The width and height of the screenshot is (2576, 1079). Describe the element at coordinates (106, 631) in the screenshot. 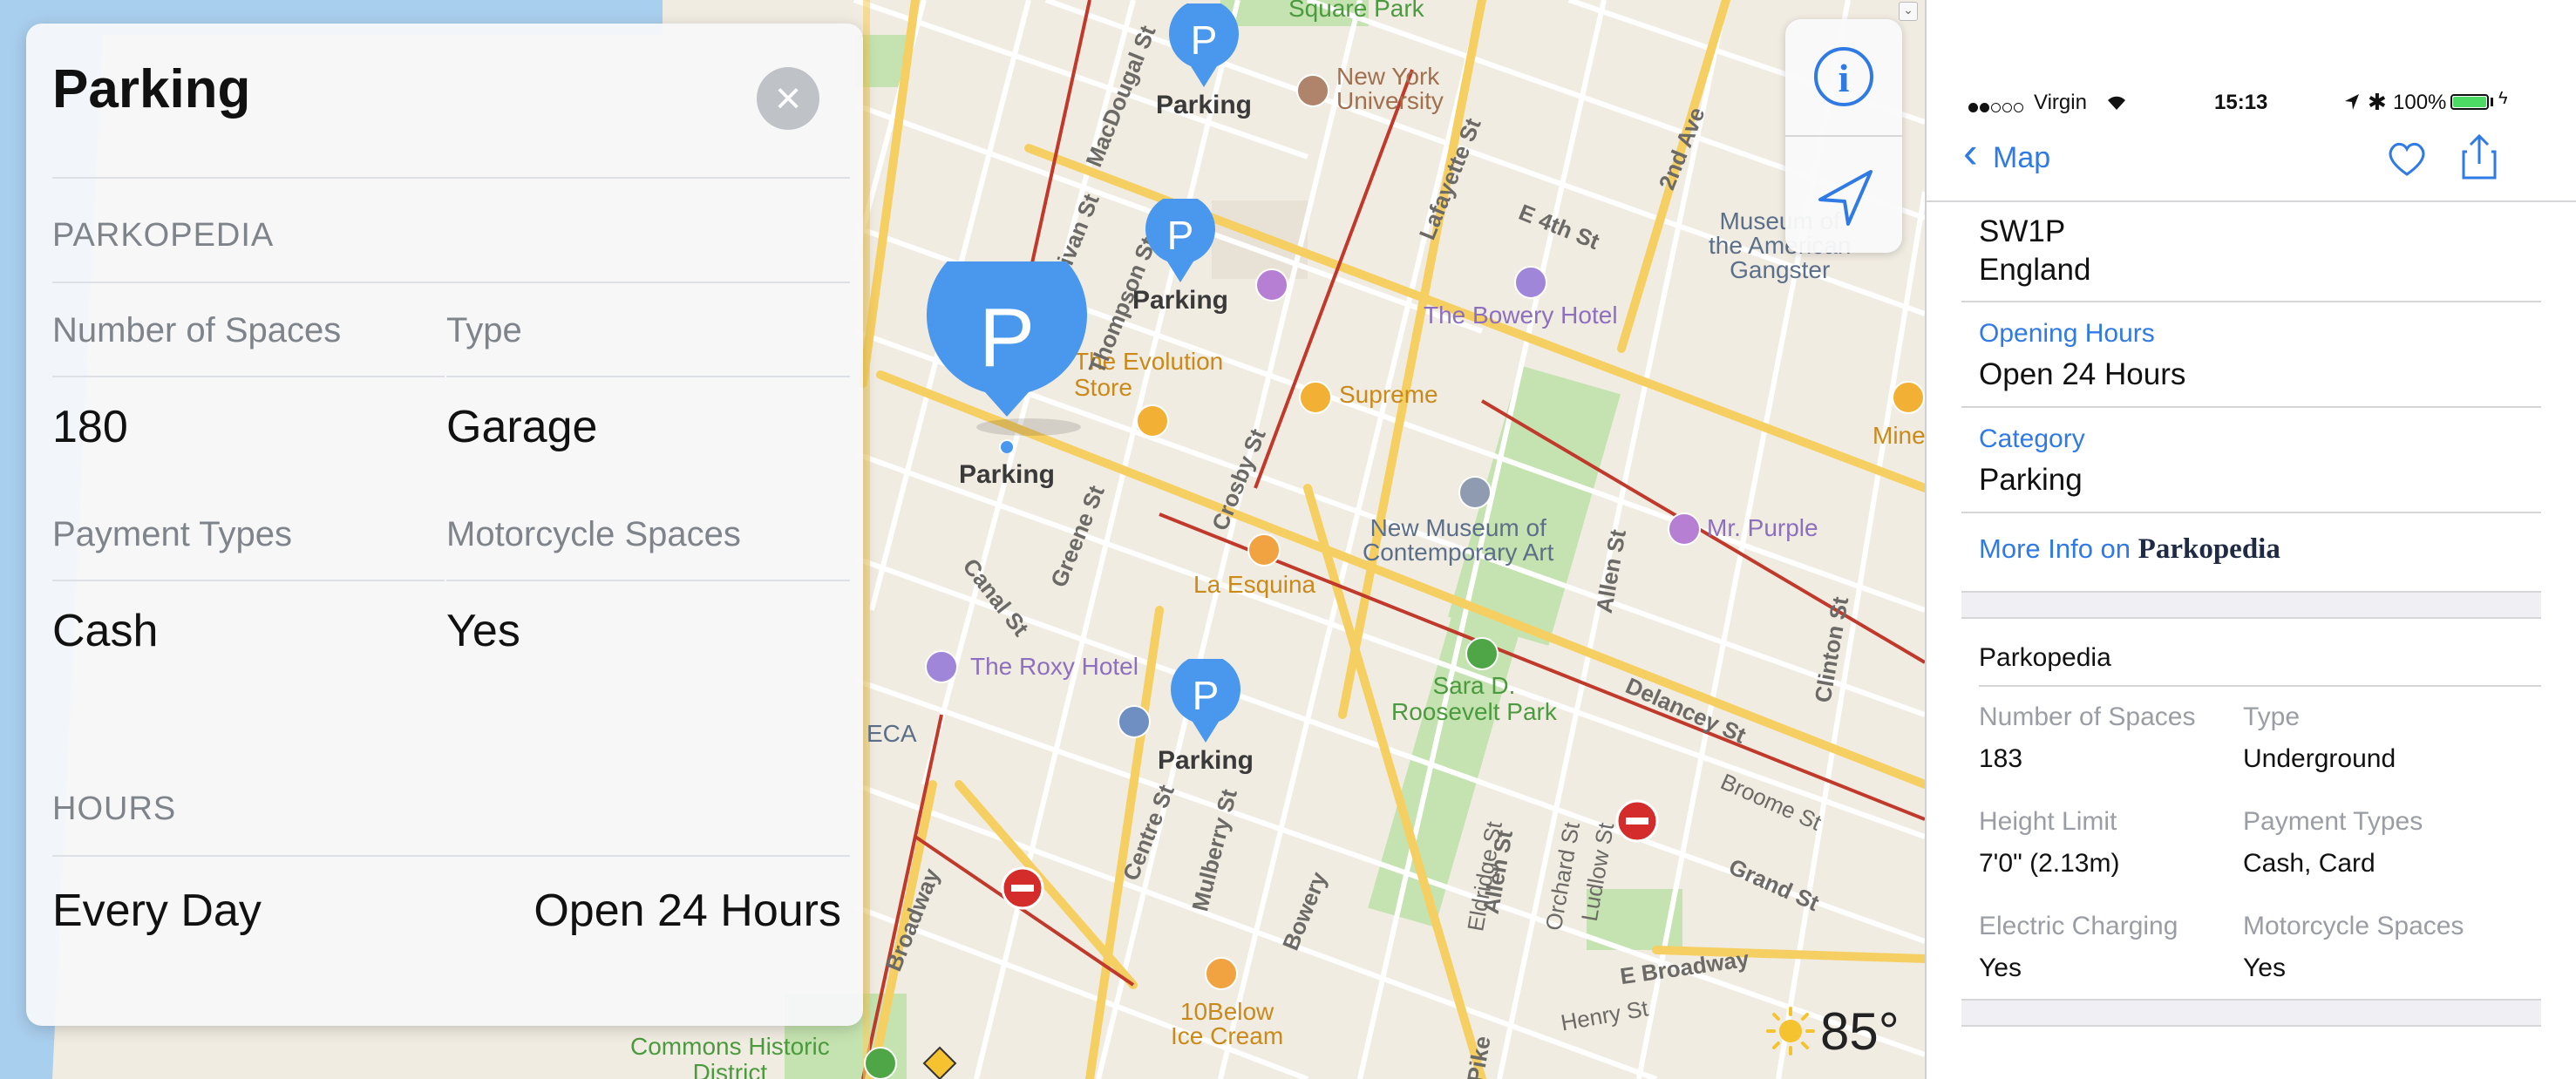

I see `field-value-payment: Cash` at that location.